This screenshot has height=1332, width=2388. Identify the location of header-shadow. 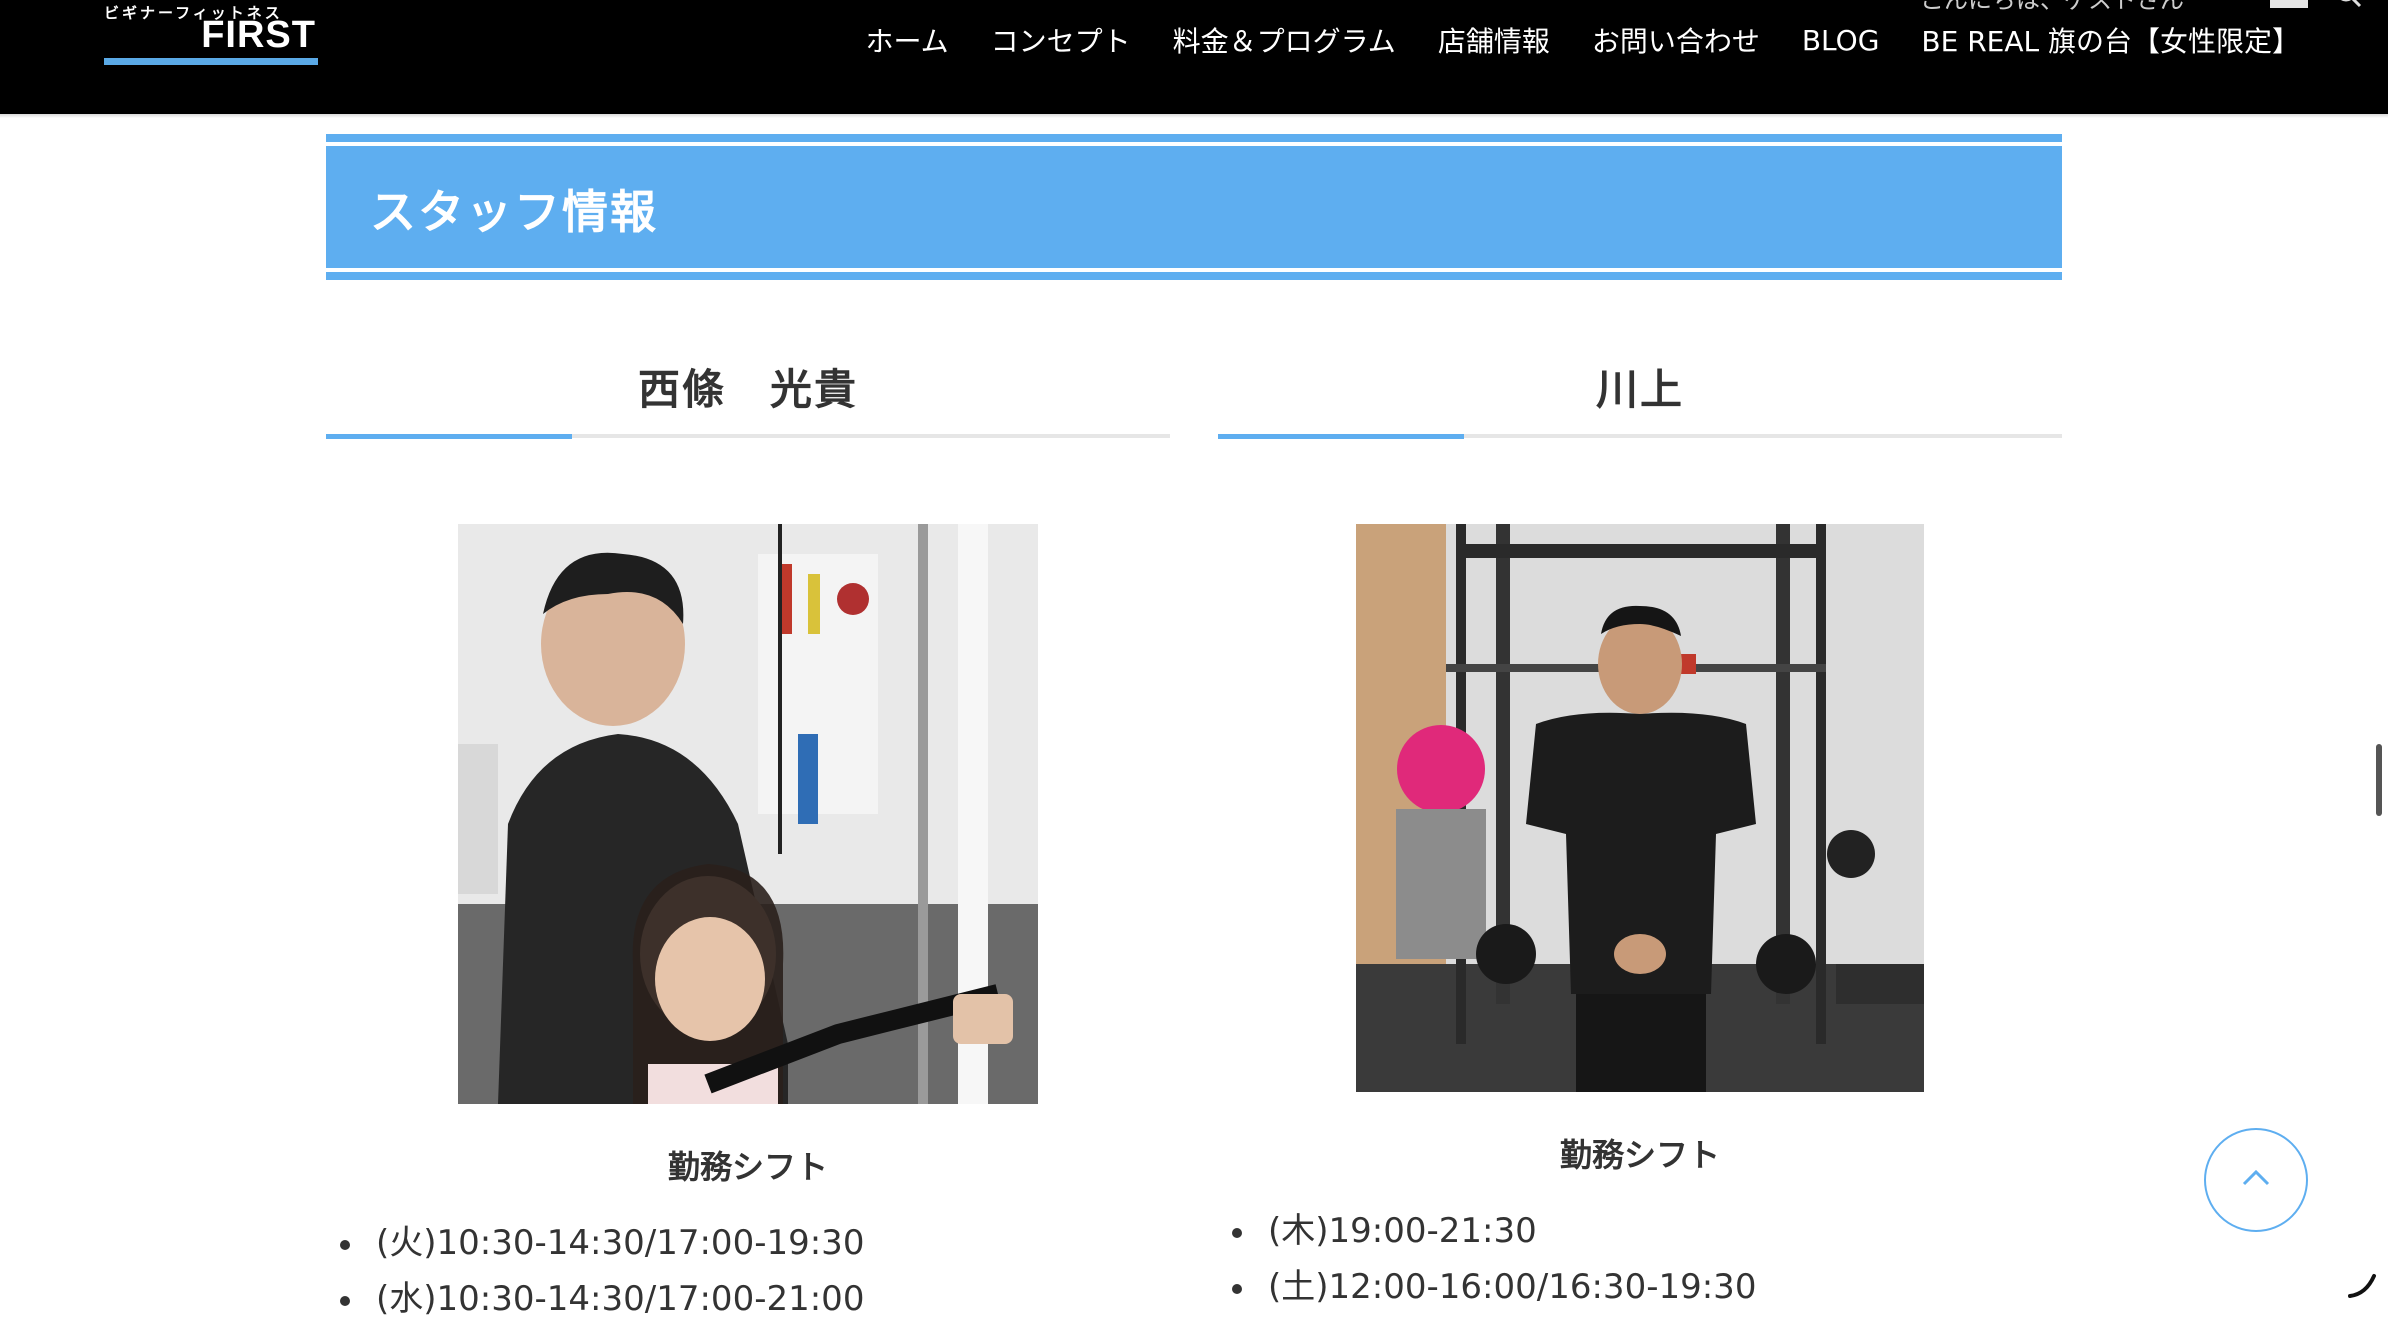
(1194, 116).